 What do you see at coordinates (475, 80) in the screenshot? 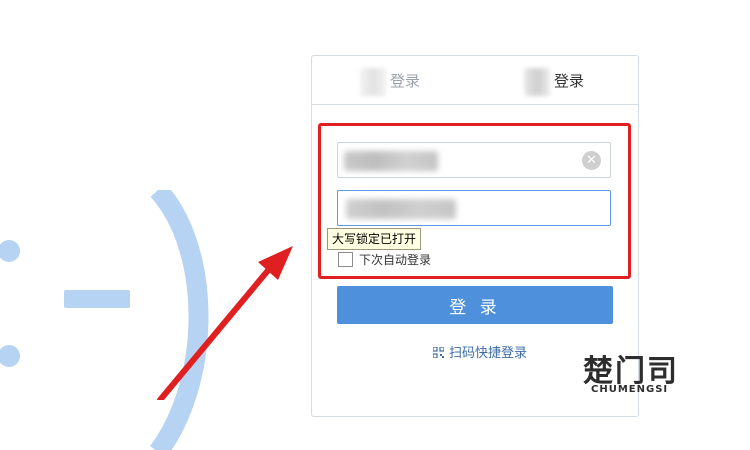
I see `tab-bar: 登录 登录` at bounding box center [475, 80].